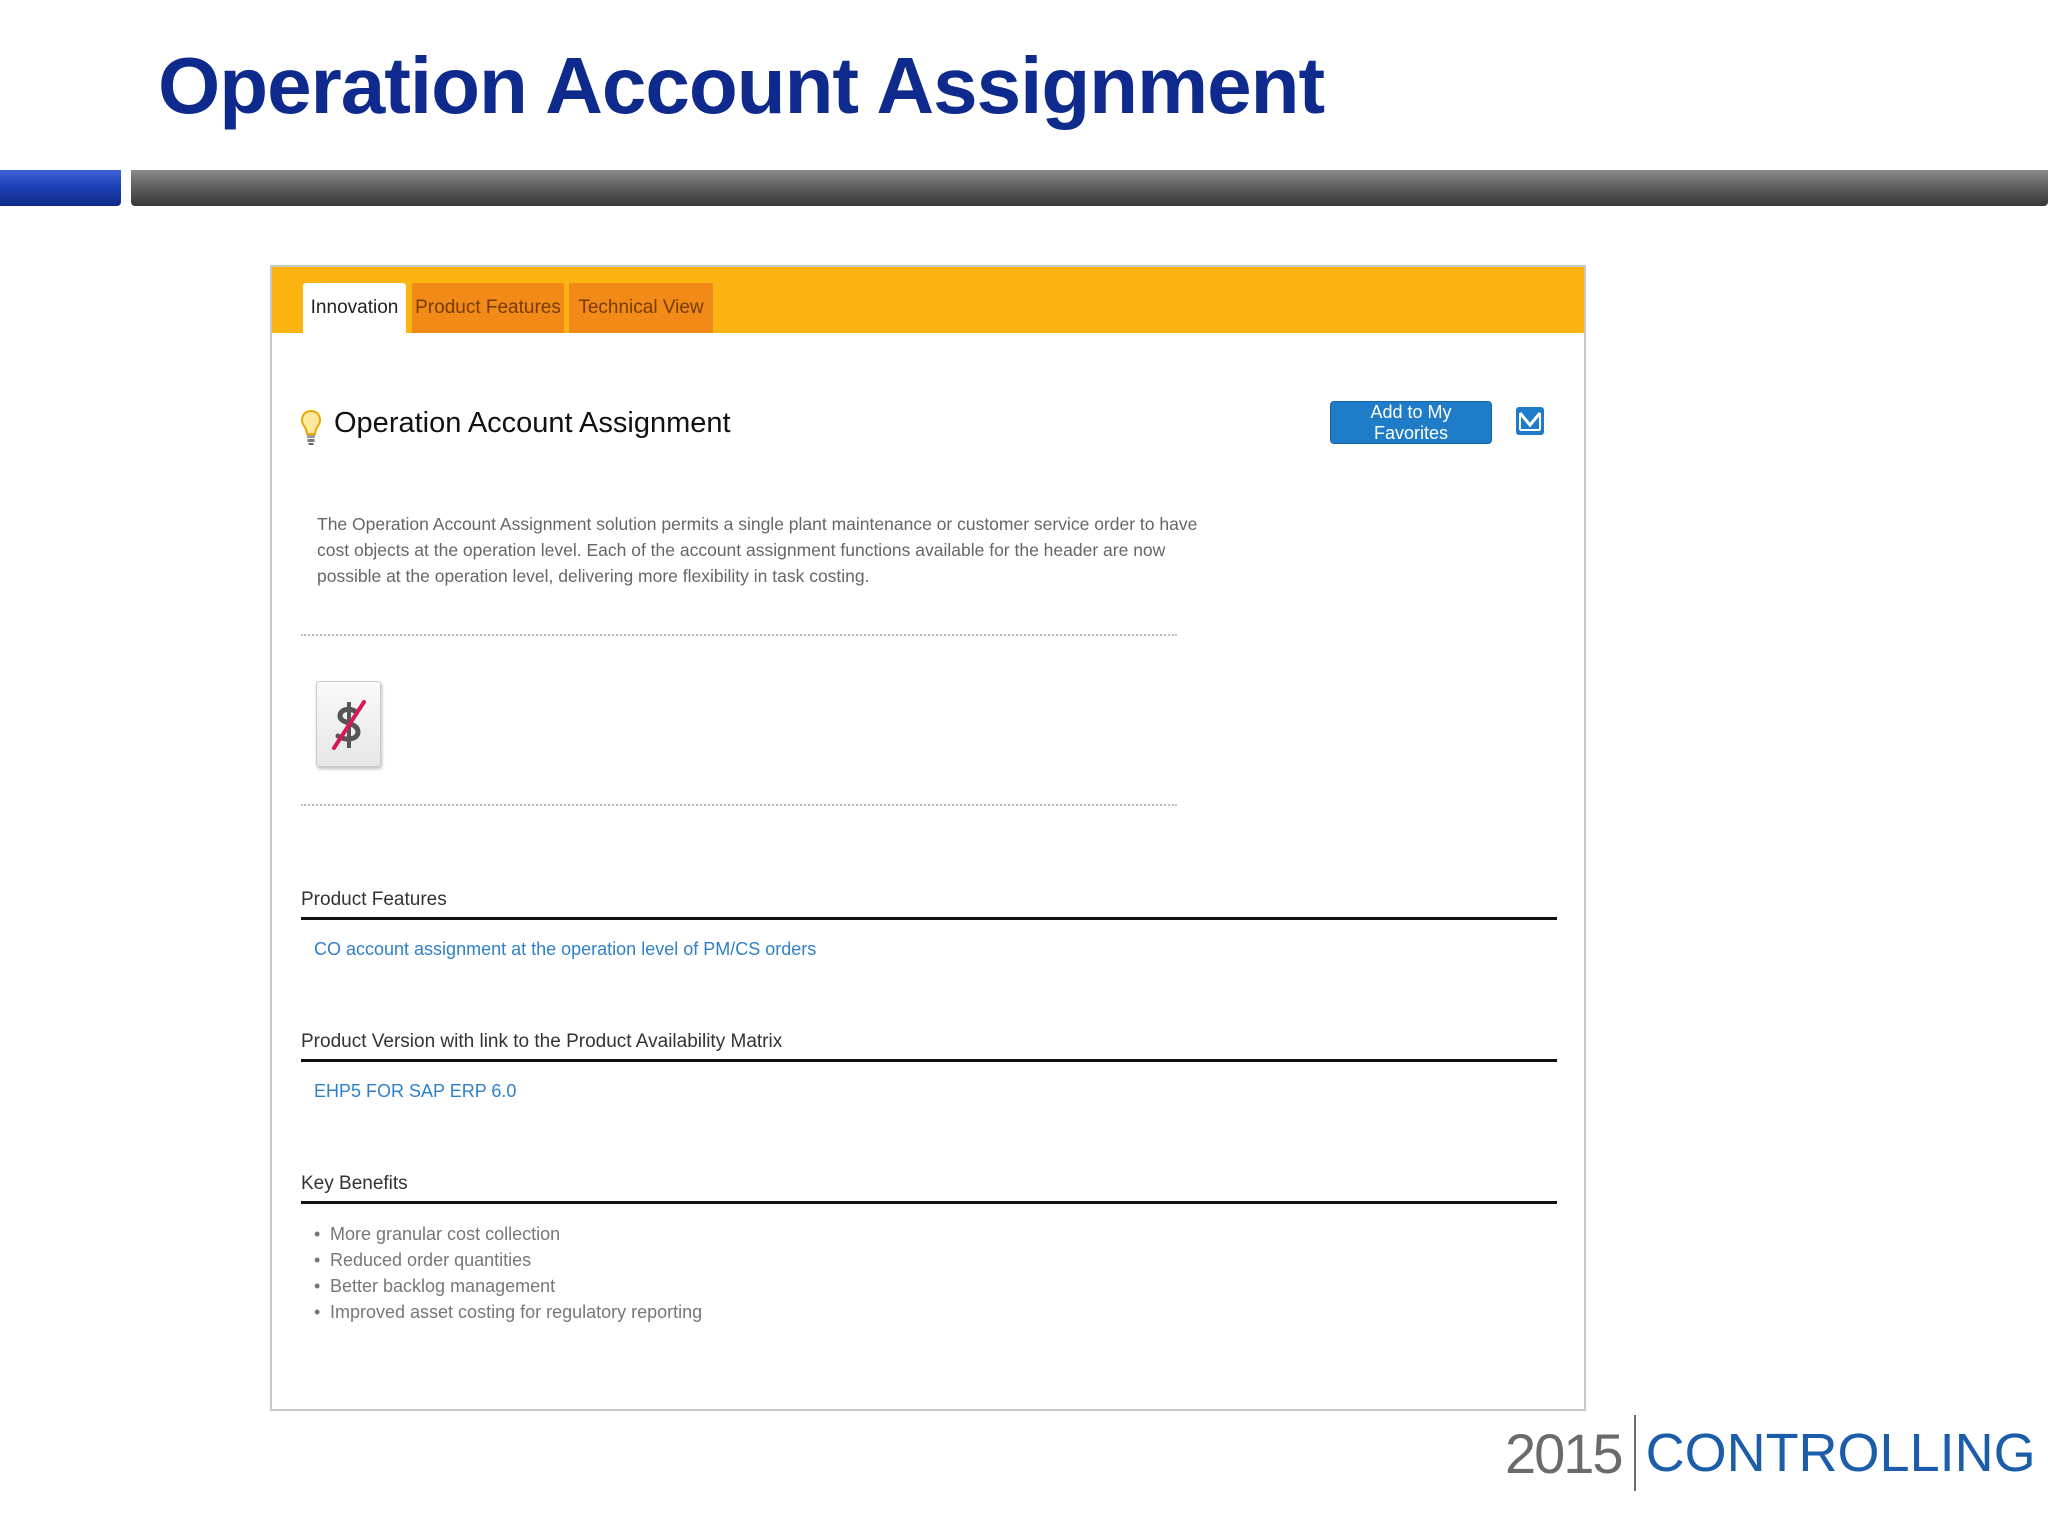 Image resolution: width=2048 pixels, height=1536 pixels. I want to click on brand-name: CONTROLLING, so click(1840, 1453).